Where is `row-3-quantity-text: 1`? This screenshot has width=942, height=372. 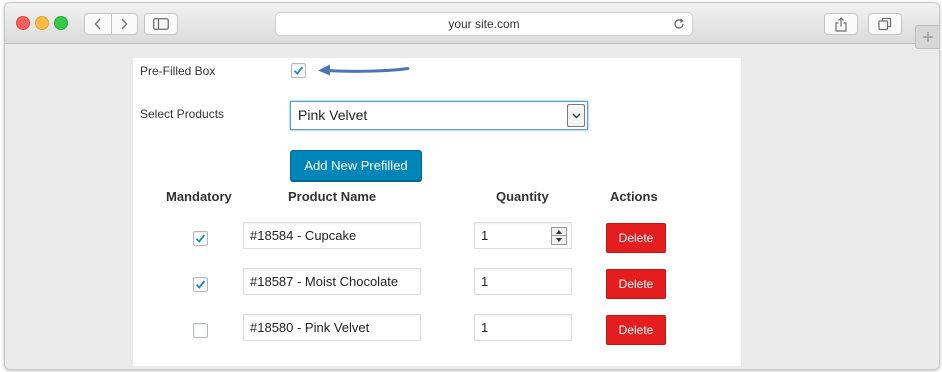
row-3-quantity-text: 1 is located at coordinates (485, 327).